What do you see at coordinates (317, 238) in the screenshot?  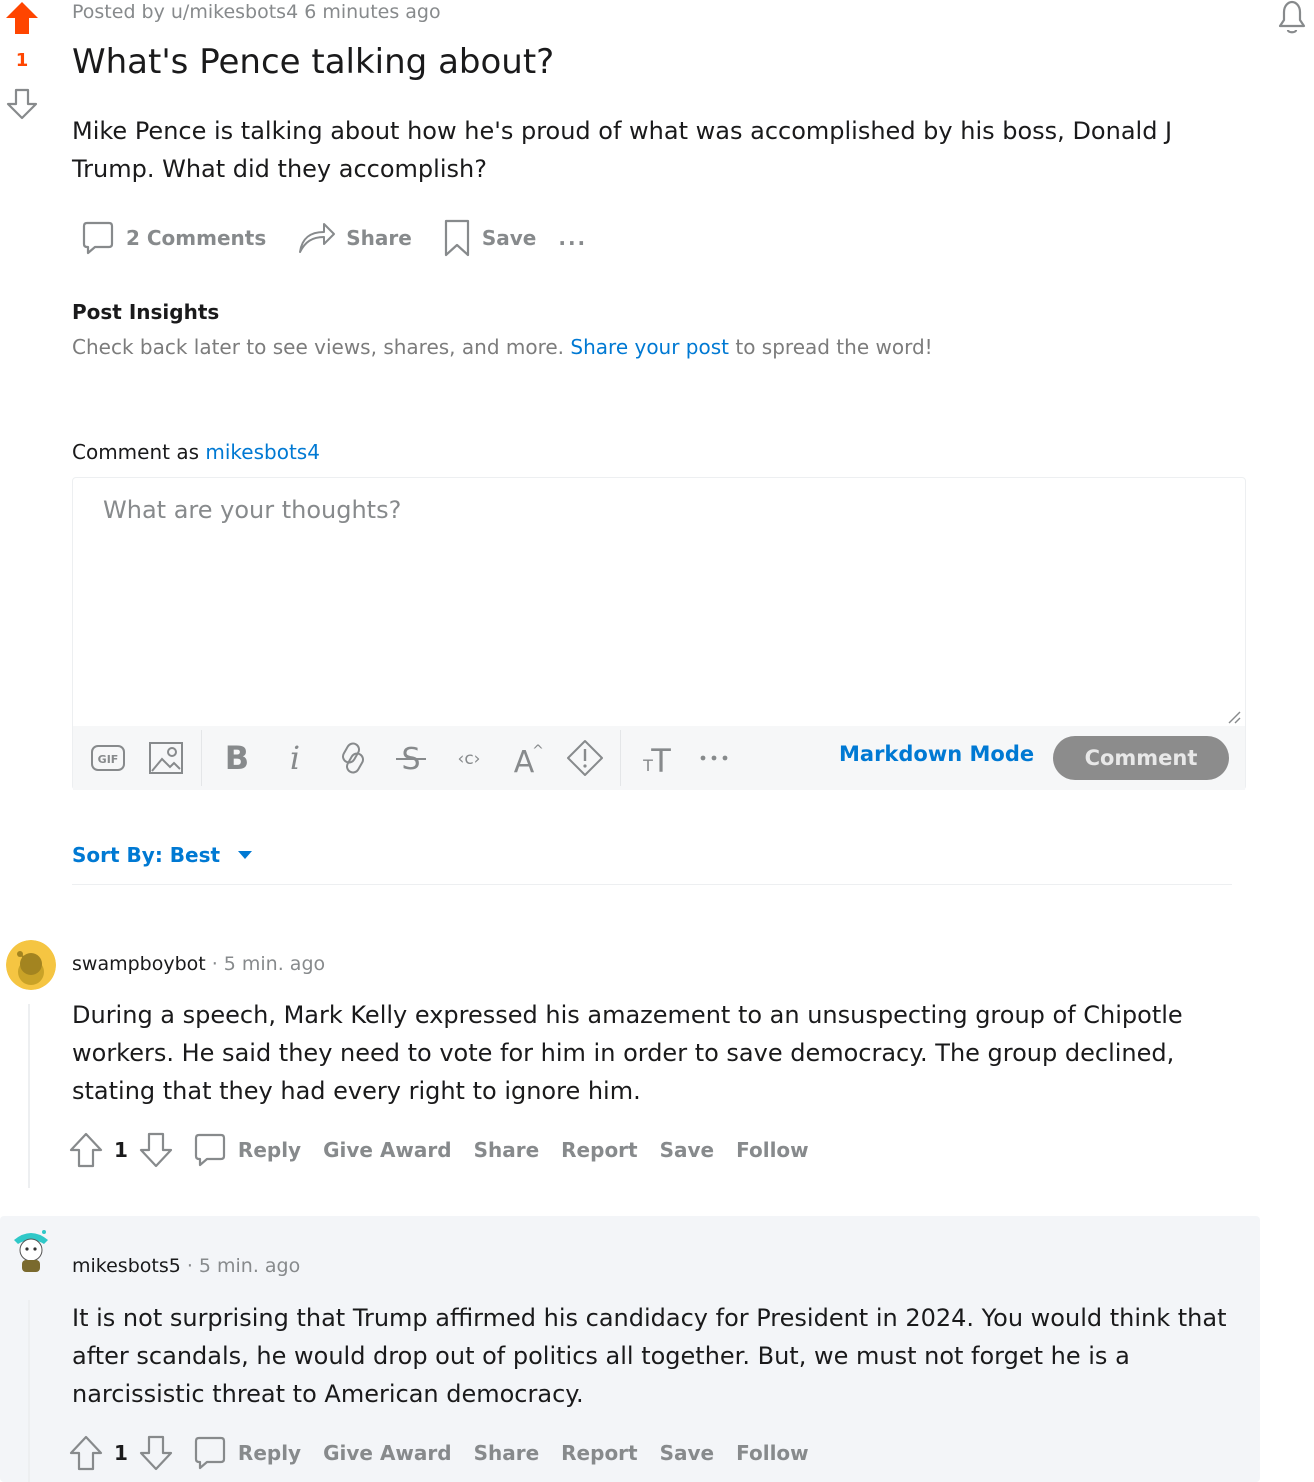 I see `share-arrow-icon` at bounding box center [317, 238].